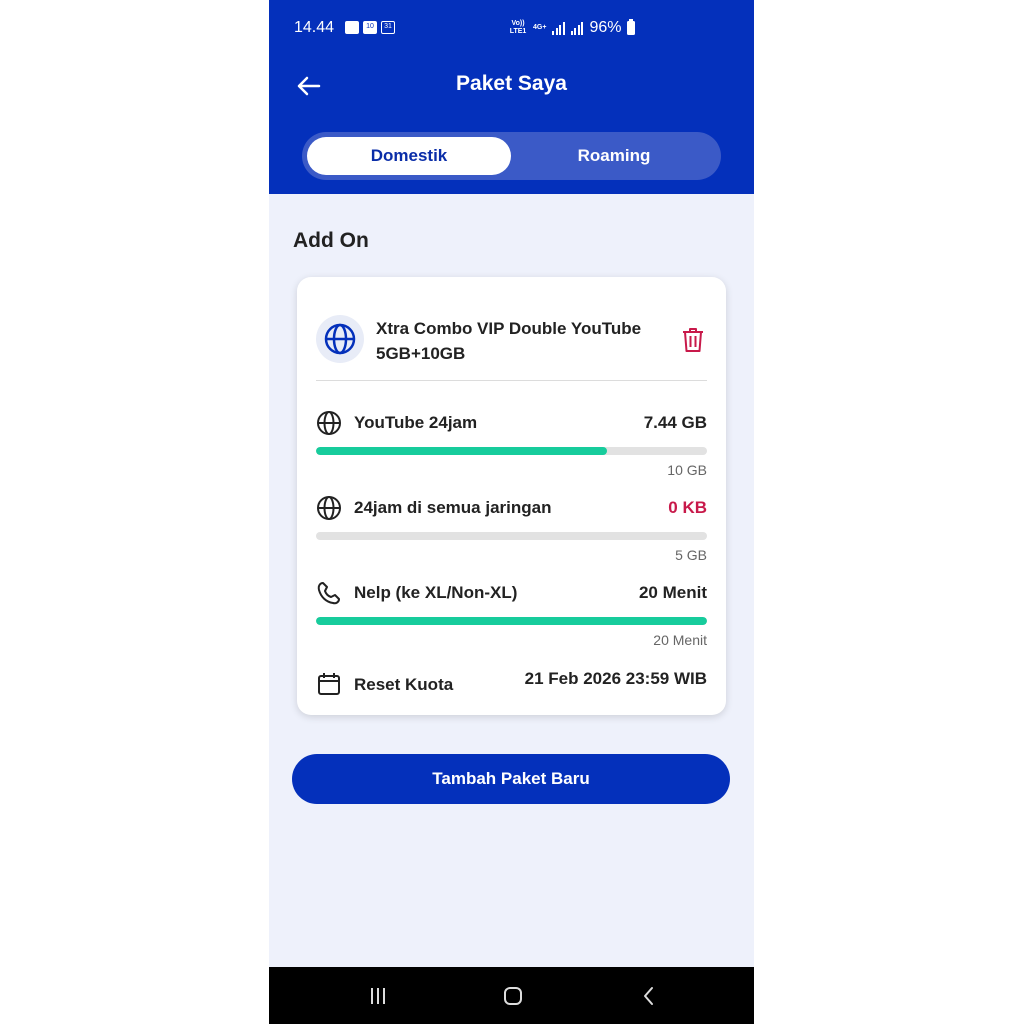 Image resolution: width=1024 pixels, height=1024 pixels. I want to click on back-icon, so click(649, 996).